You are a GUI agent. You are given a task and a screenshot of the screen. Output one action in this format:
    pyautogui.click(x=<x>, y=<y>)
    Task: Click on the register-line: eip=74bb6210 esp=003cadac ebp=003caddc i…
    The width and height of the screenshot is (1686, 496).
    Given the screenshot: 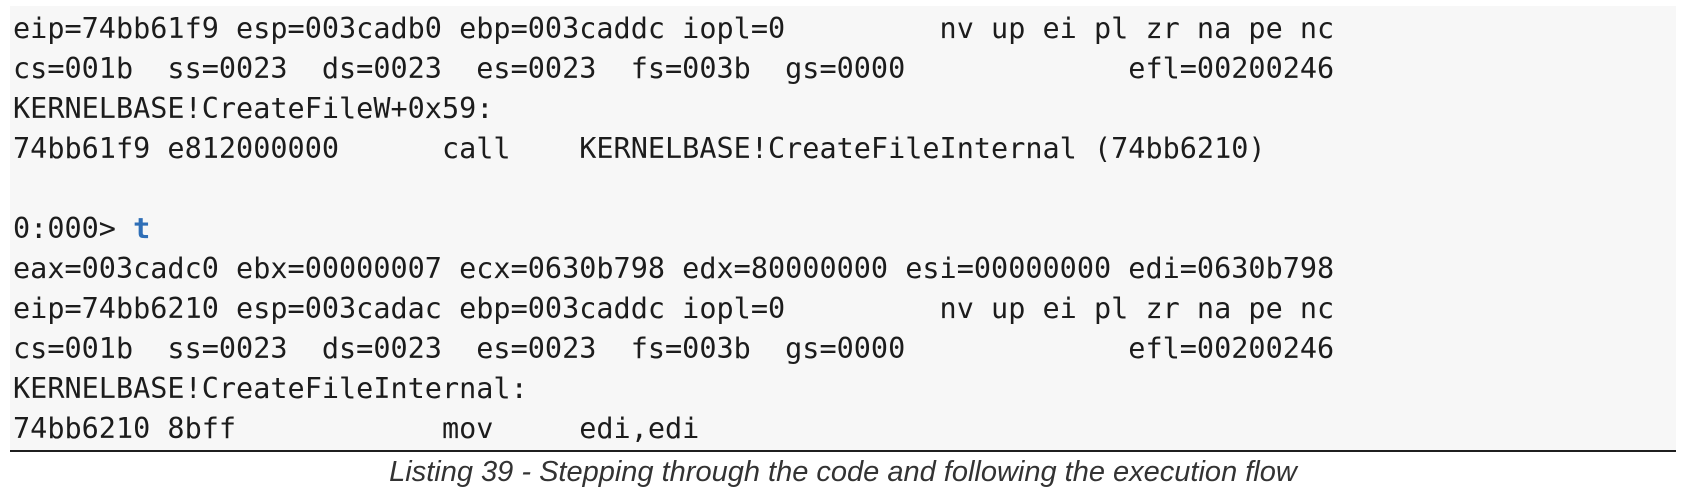 What is the action you would take?
    pyautogui.click(x=674, y=308)
    